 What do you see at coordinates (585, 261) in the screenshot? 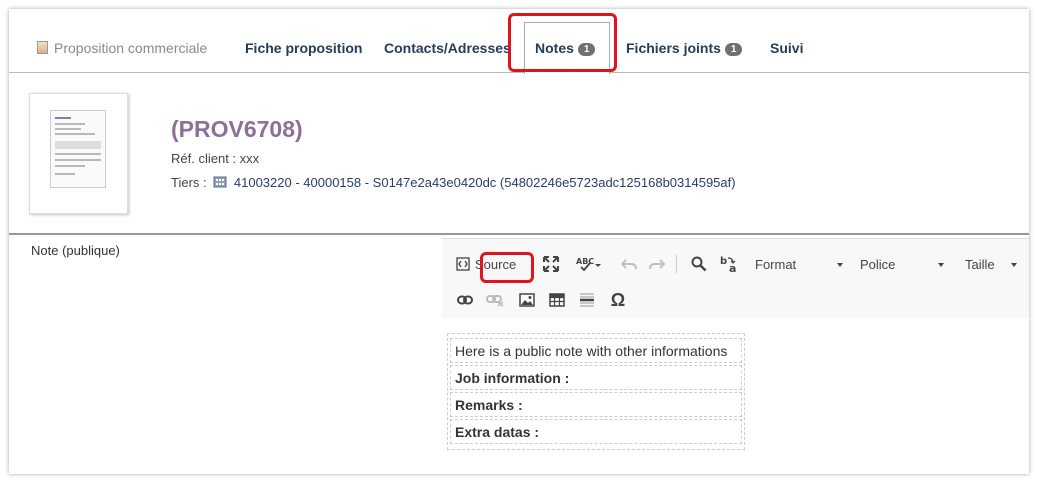
I see `svg-text: ABC` at bounding box center [585, 261].